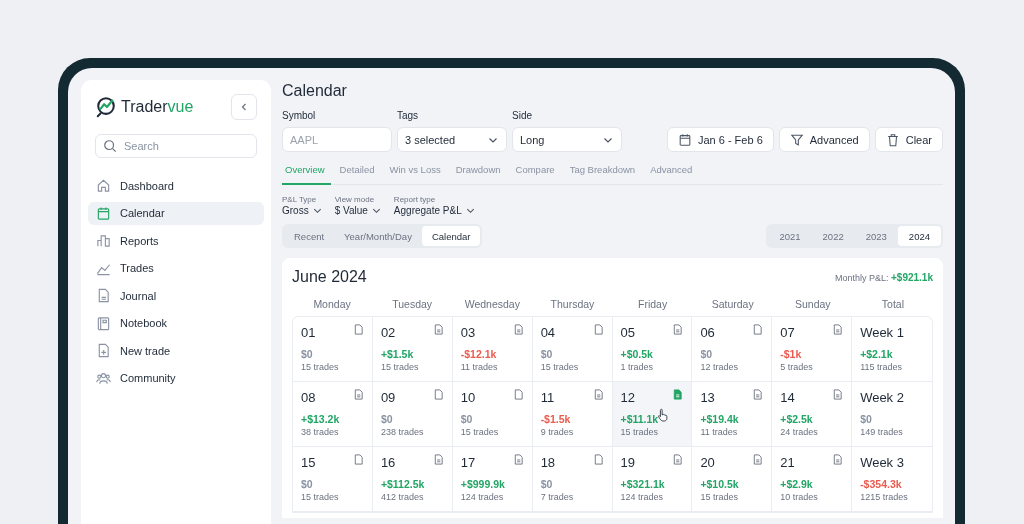 Image resolution: width=1024 pixels, height=524 pixels. Describe the element at coordinates (110, 146) in the screenshot. I see `search-icon` at that location.